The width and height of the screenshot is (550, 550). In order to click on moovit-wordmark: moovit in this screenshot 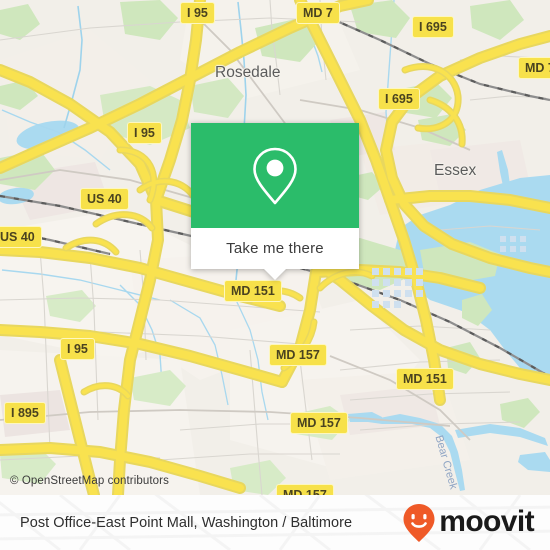, I will do `click(486, 521)`.